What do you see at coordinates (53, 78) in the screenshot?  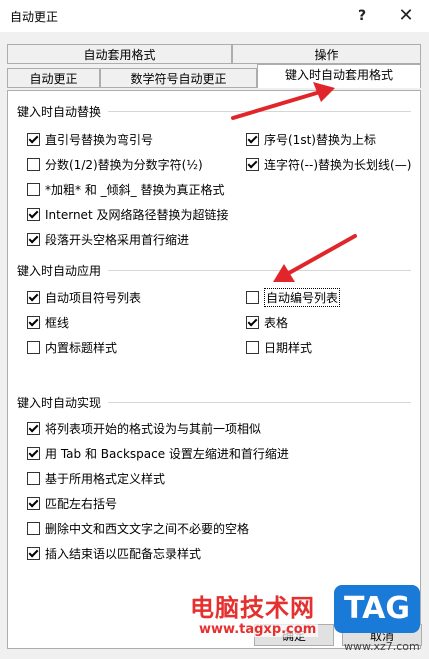 I see `tab-autocorrect: 自动更正` at bounding box center [53, 78].